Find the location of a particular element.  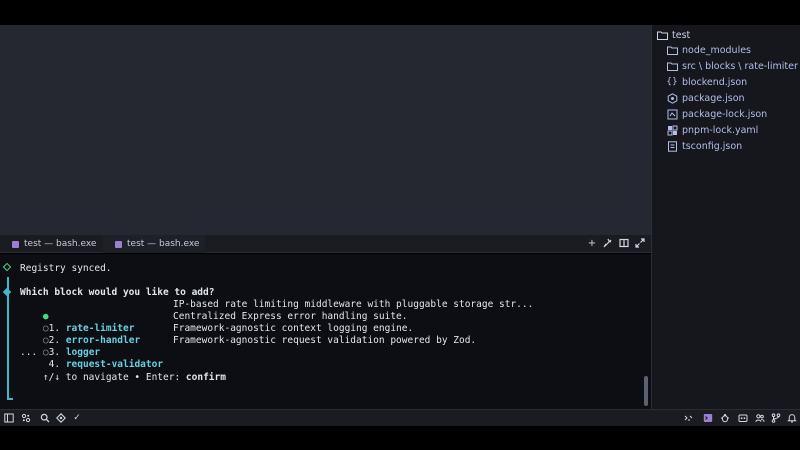

terminal-tab: test — bash.exe is located at coordinates (51, 244).